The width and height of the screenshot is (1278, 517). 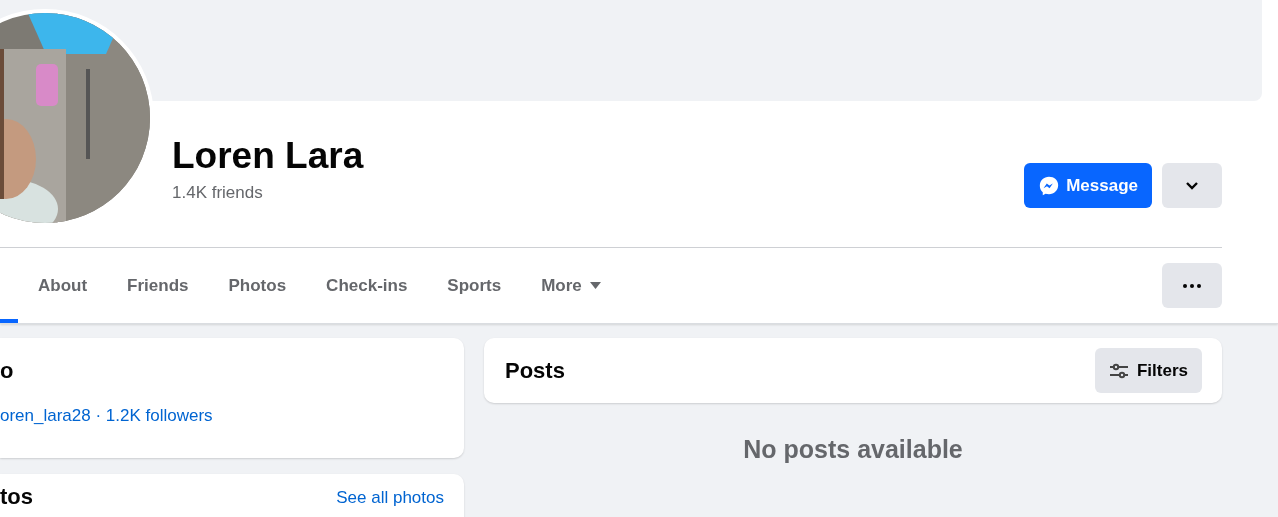 I want to click on more-icon, so click(x=1192, y=285).